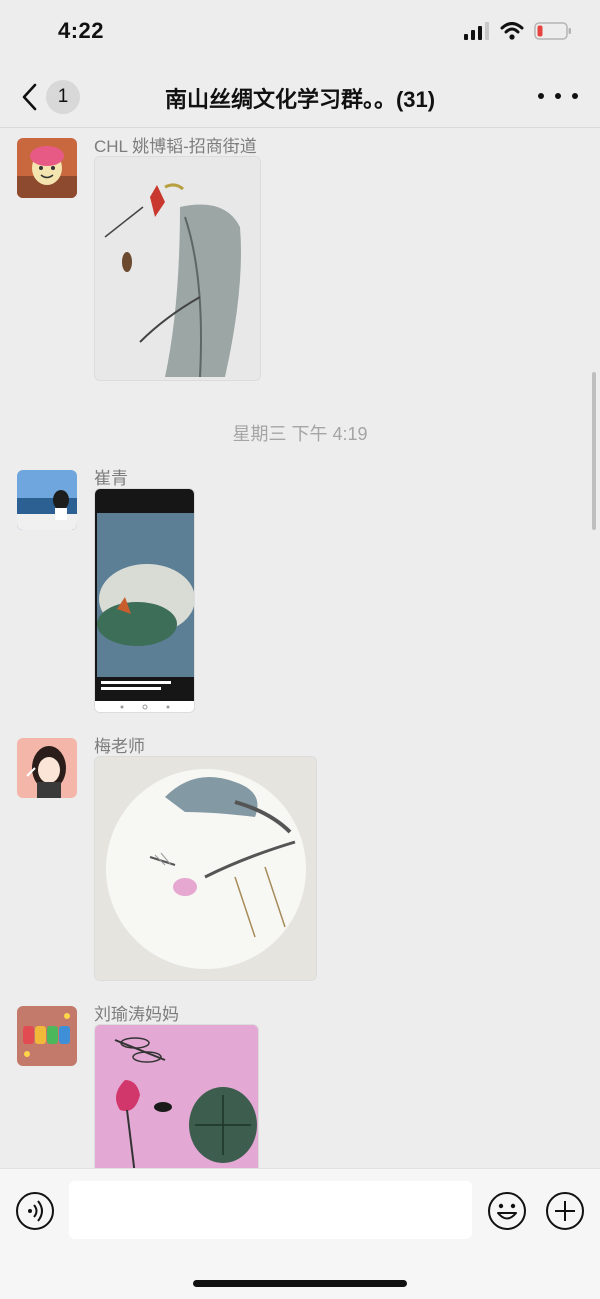  I want to click on chat-title: 南山丝绸文化学习群。。(31), so click(300, 99).